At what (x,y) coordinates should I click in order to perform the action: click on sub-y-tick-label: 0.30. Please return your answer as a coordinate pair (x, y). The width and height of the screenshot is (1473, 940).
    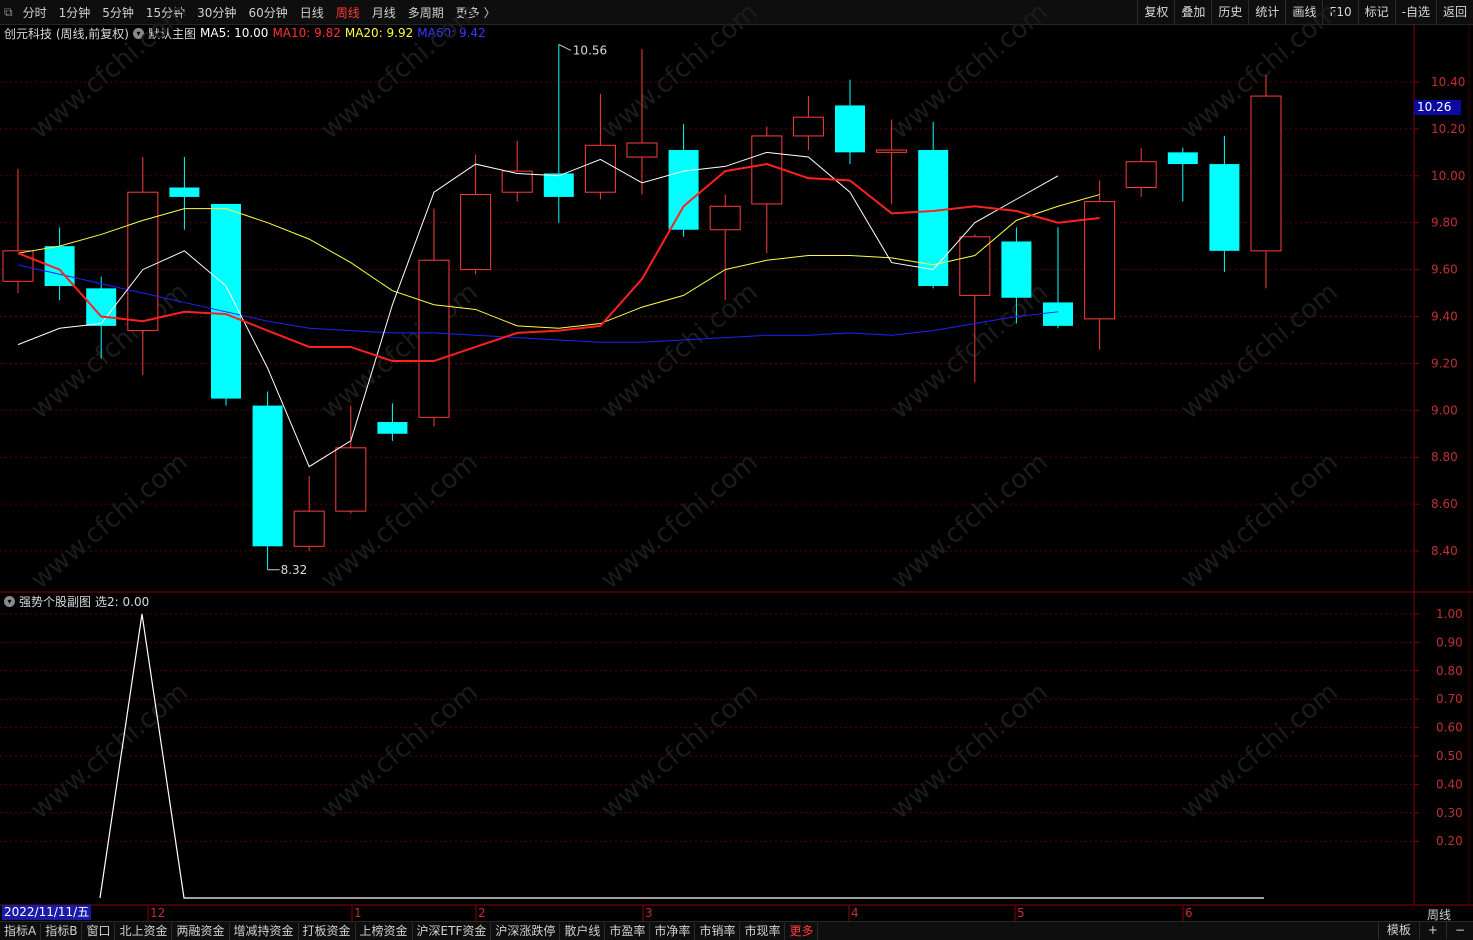
    Looking at the image, I should click on (1449, 813).